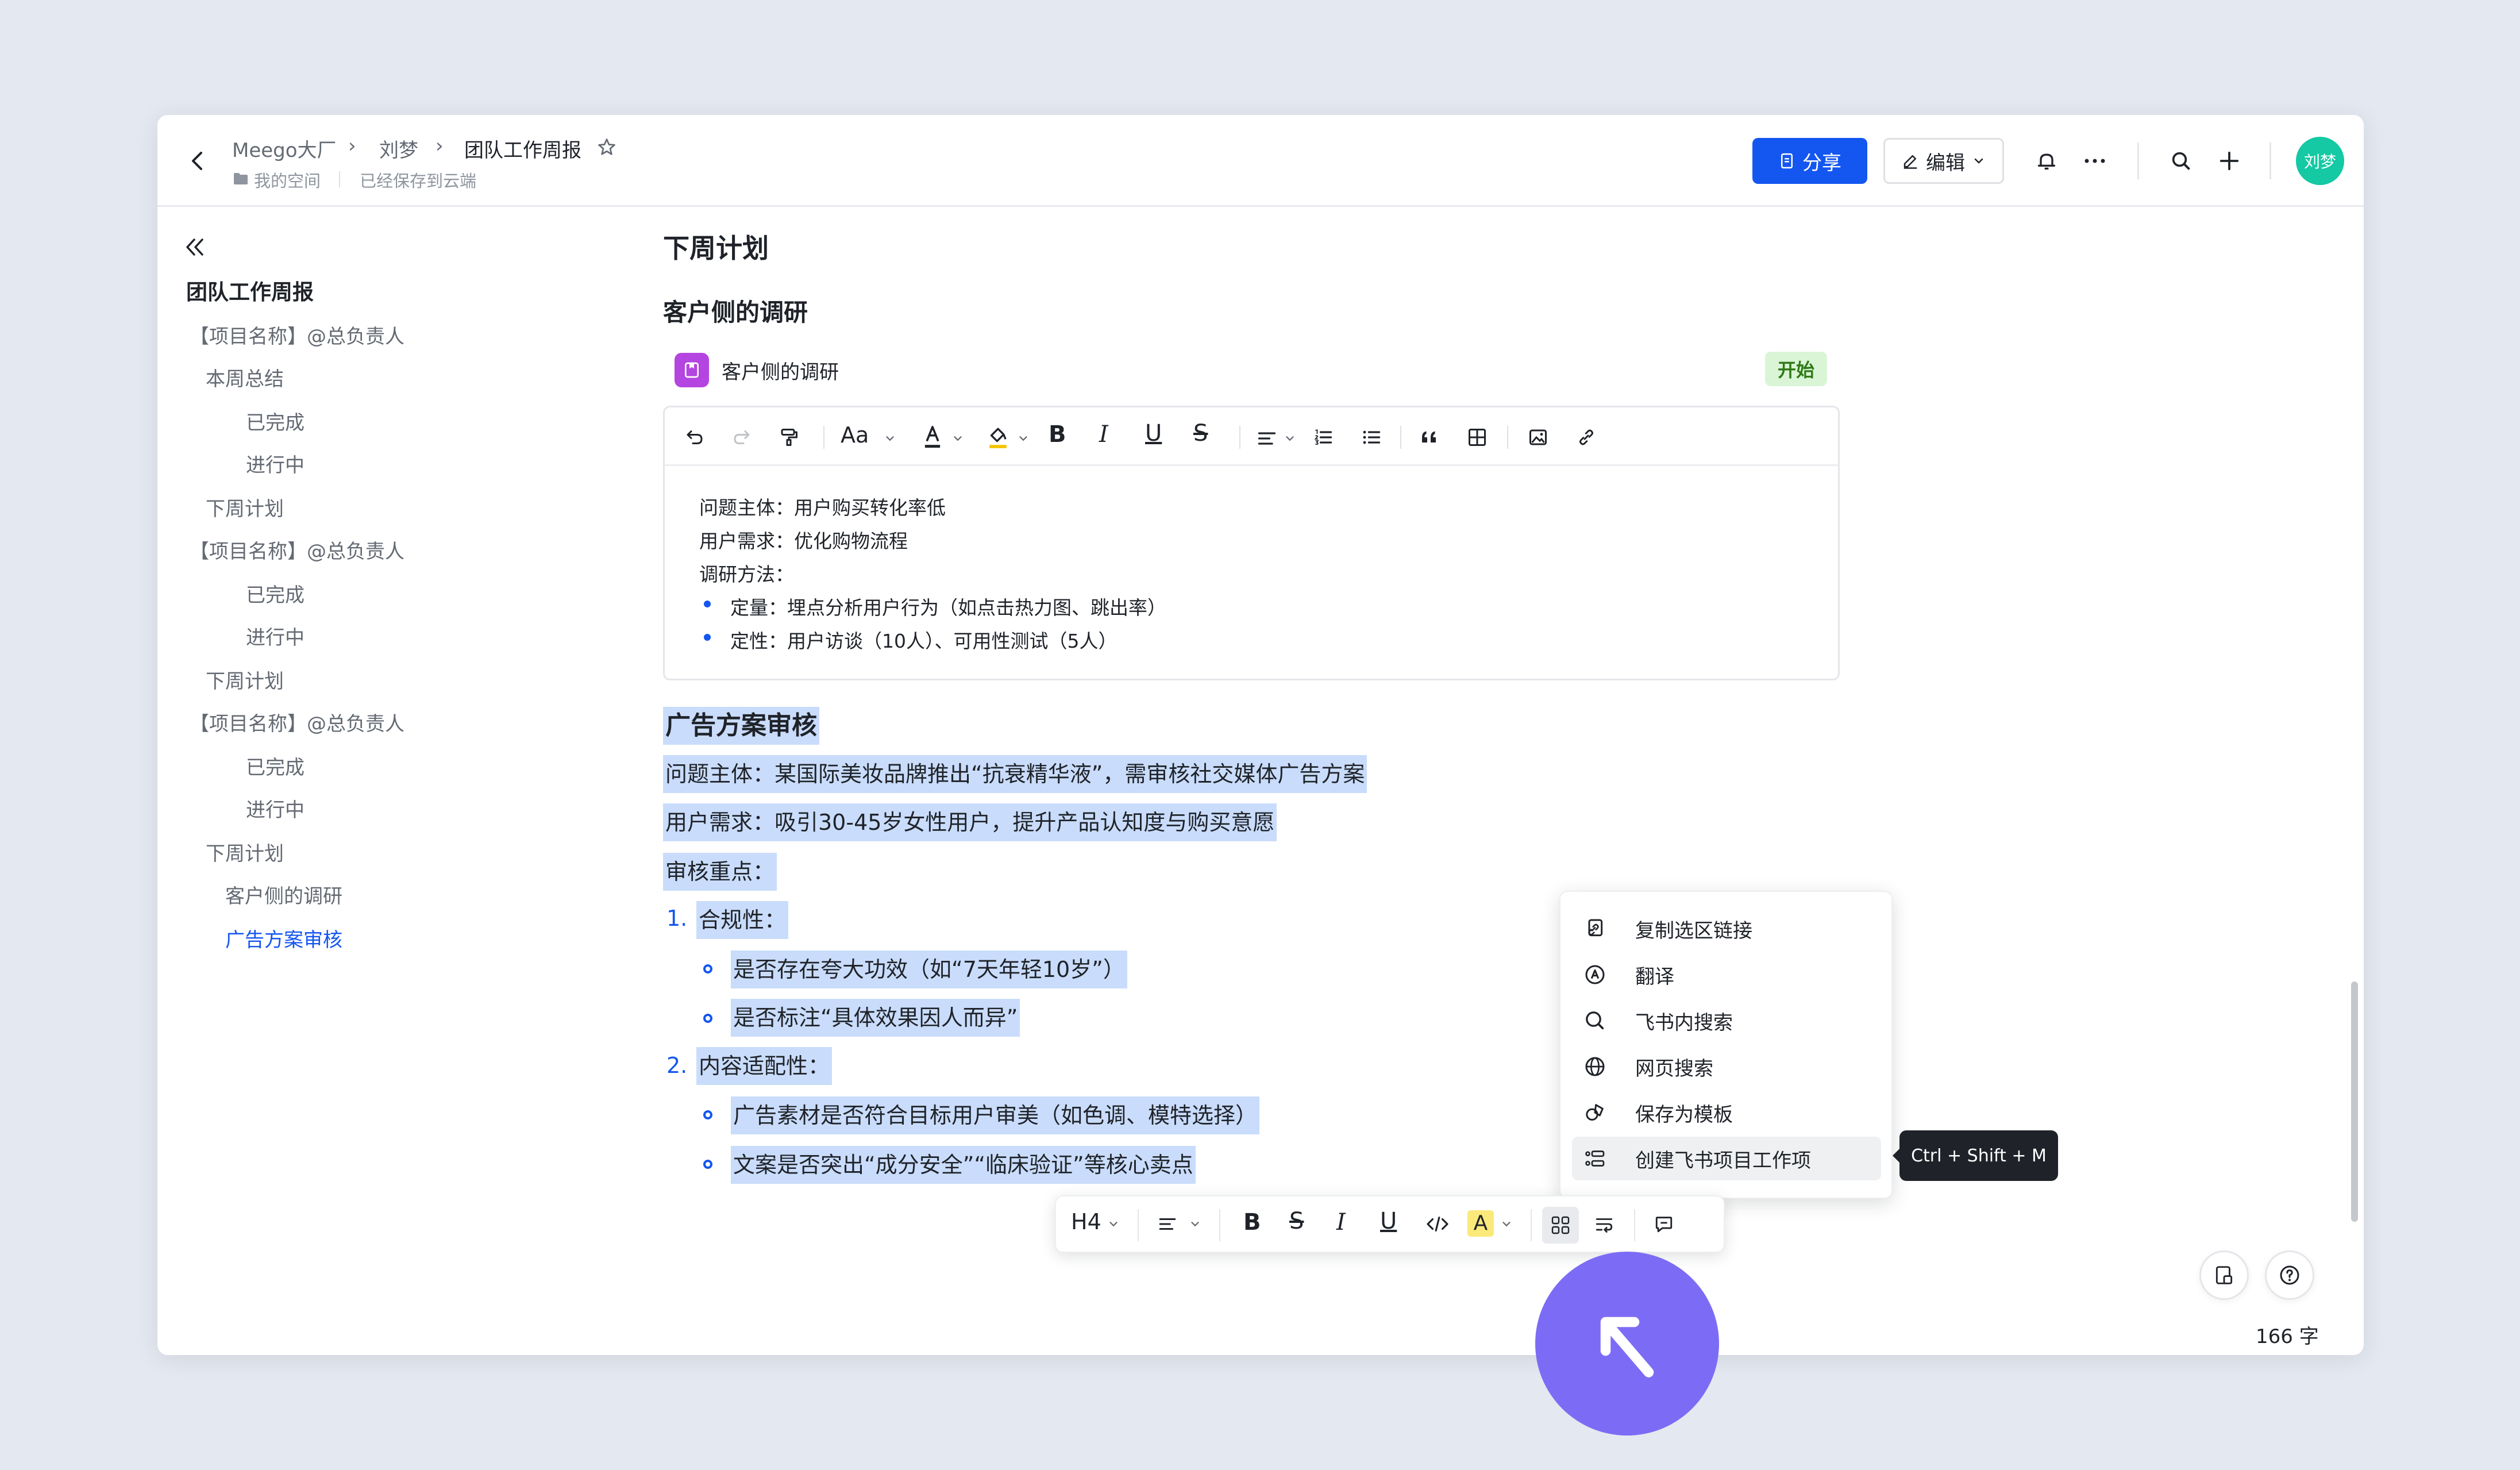 Image resolution: width=2520 pixels, height=1470 pixels. I want to click on bell-icon, so click(2047, 161).